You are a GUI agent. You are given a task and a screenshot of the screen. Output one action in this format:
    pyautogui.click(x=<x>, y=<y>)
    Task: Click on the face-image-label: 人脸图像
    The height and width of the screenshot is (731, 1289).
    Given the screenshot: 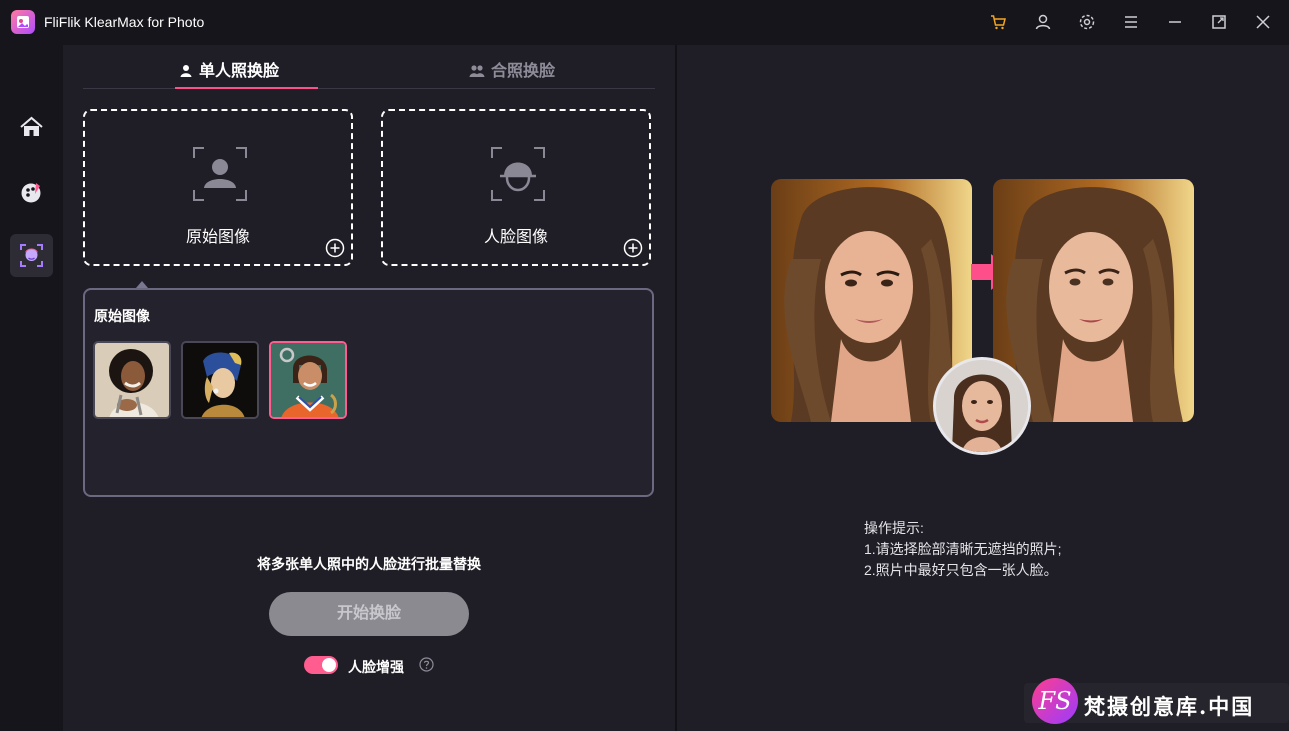 What is the action you would take?
    pyautogui.click(x=515, y=237)
    